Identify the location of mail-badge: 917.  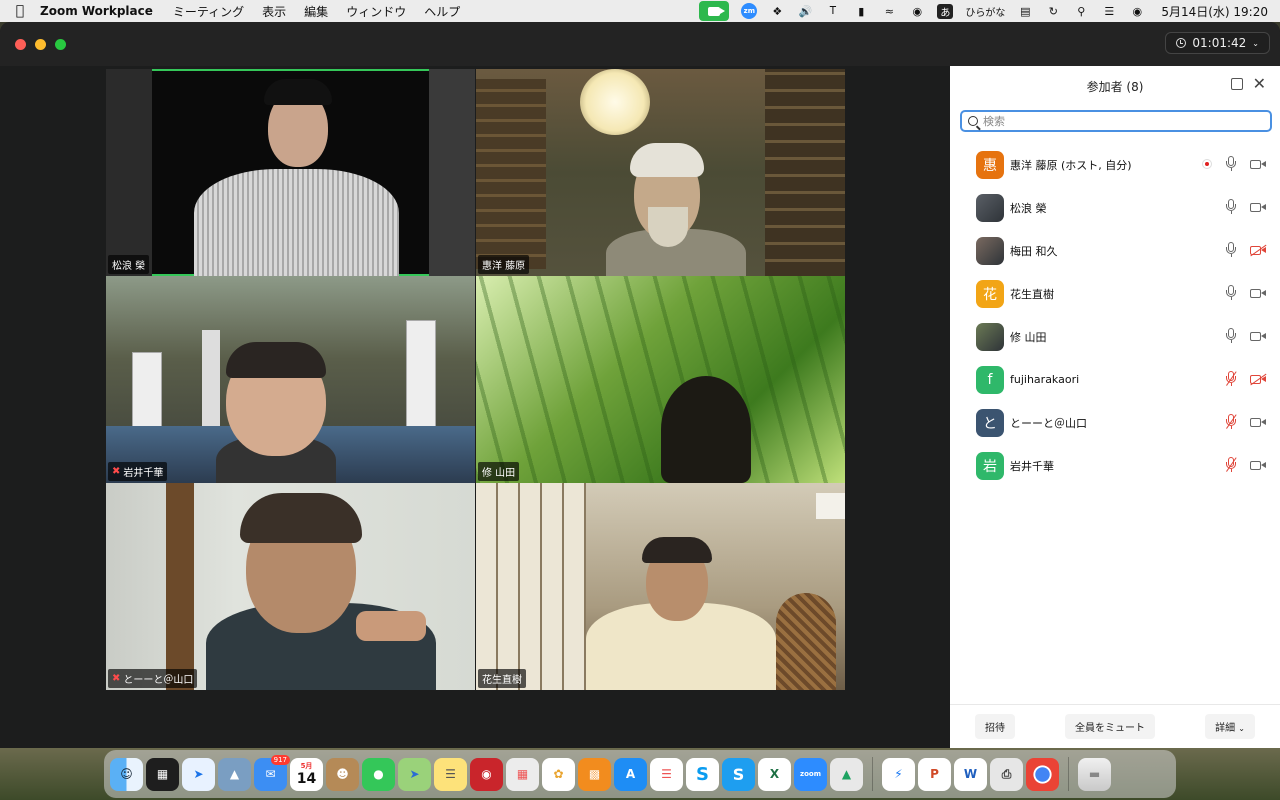
(280, 759).